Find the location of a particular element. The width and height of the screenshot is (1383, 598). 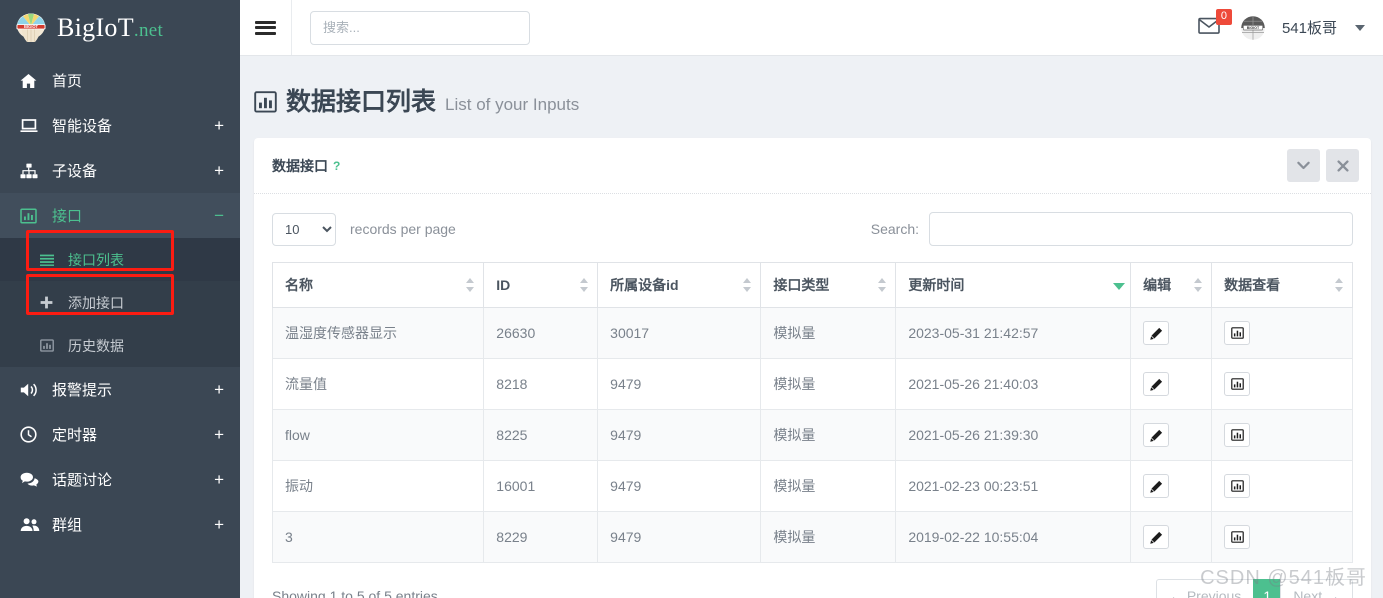

brand-name: BigIoT is located at coordinates (95, 27).